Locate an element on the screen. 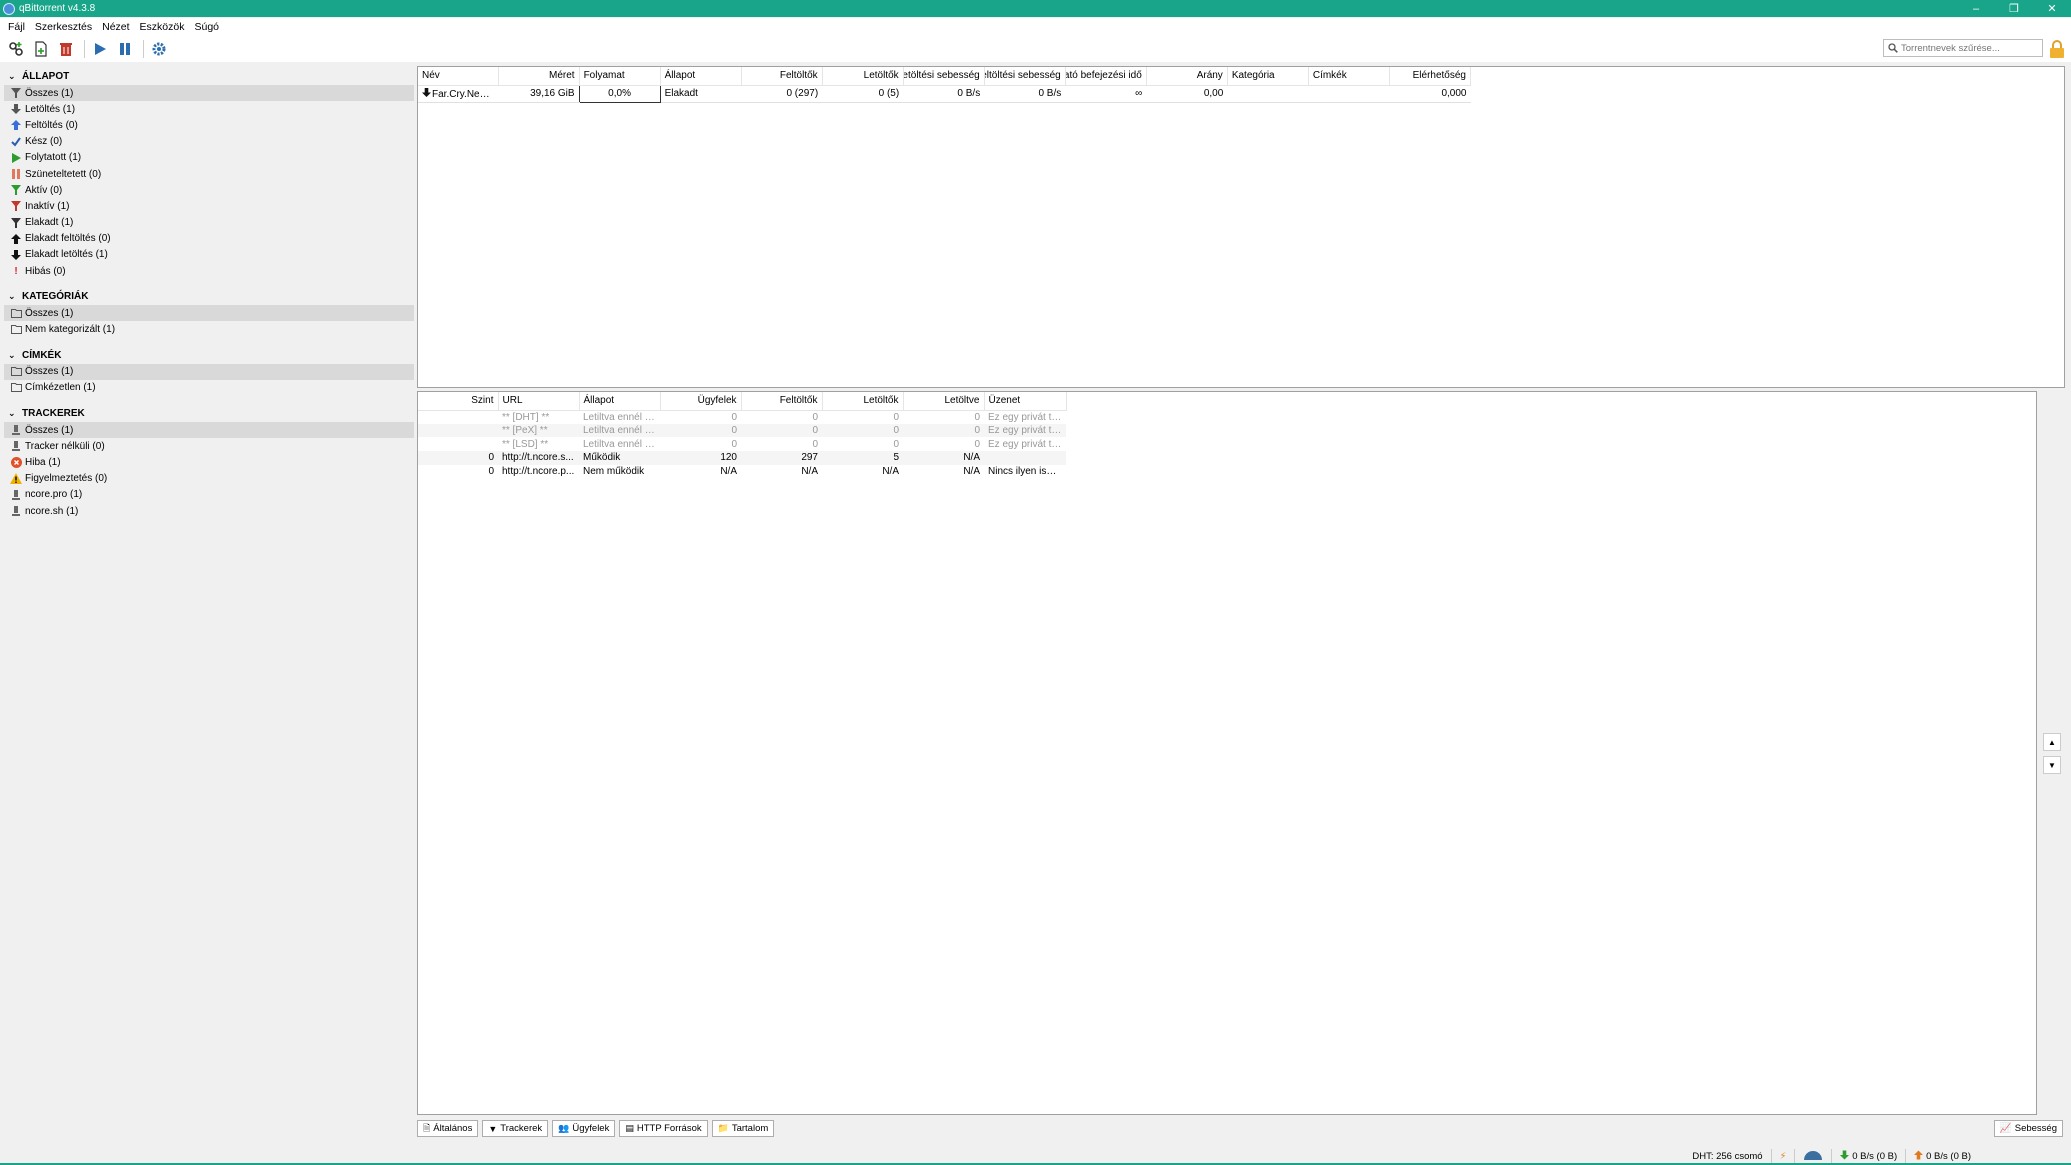 The height and width of the screenshot is (1165, 2071). tracker-downloaded: 0 is located at coordinates (977, 444).